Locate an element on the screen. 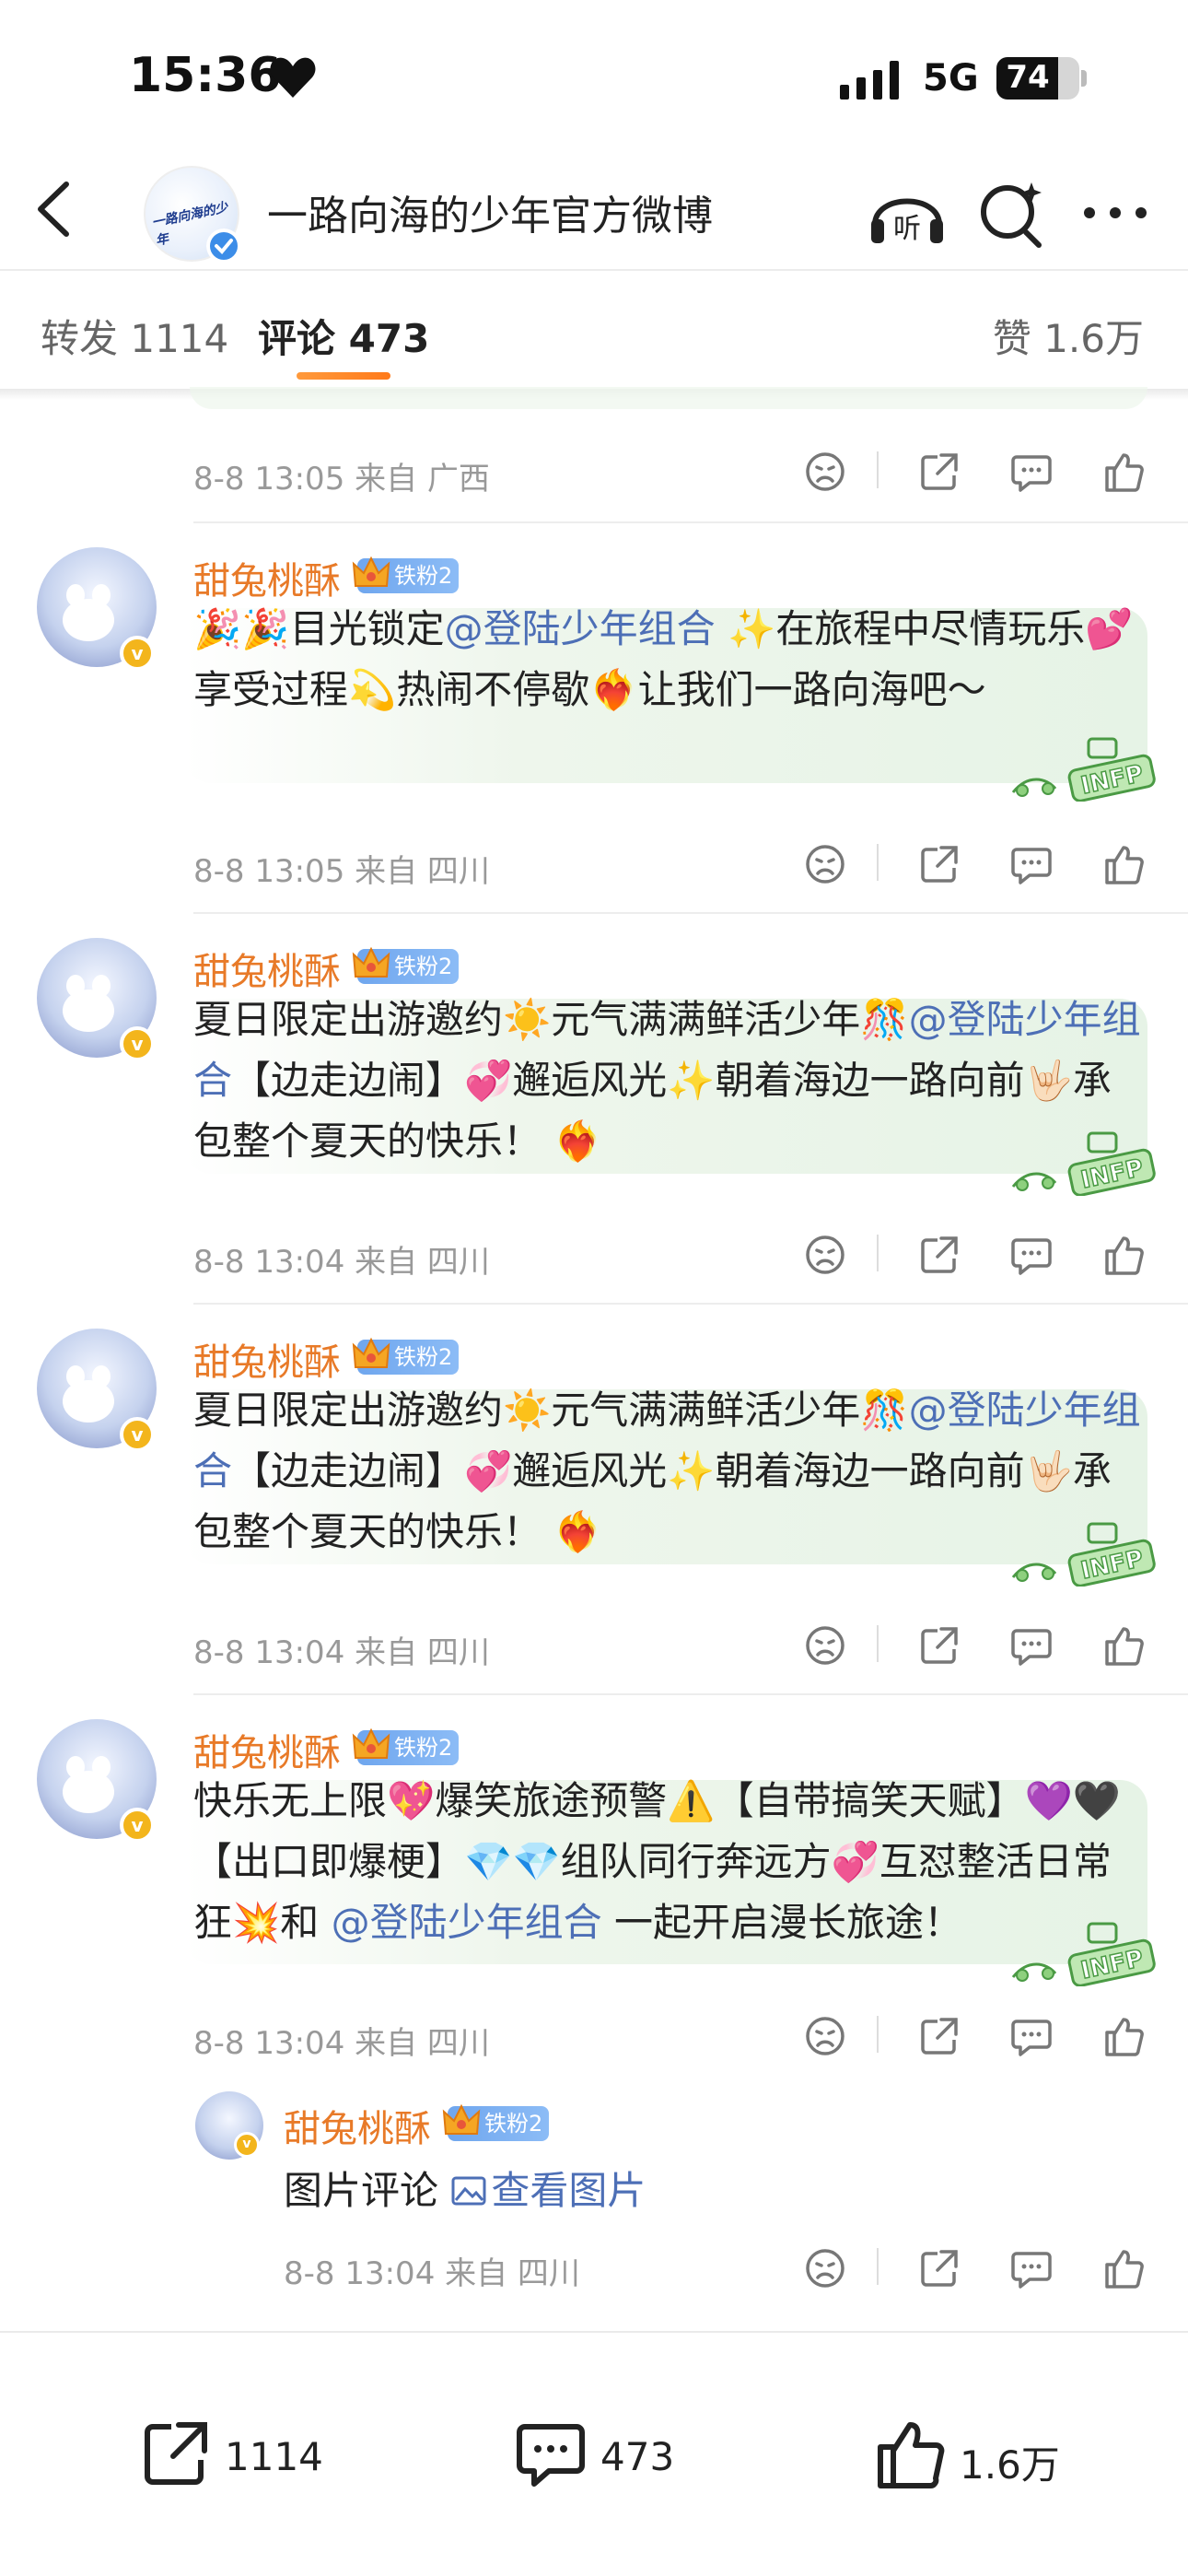 The width and height of the screenshot is (1188, 2576). tab-bar: 转发 1114 评论 473 赞 1.6万 is located at coordinates (594, 331).